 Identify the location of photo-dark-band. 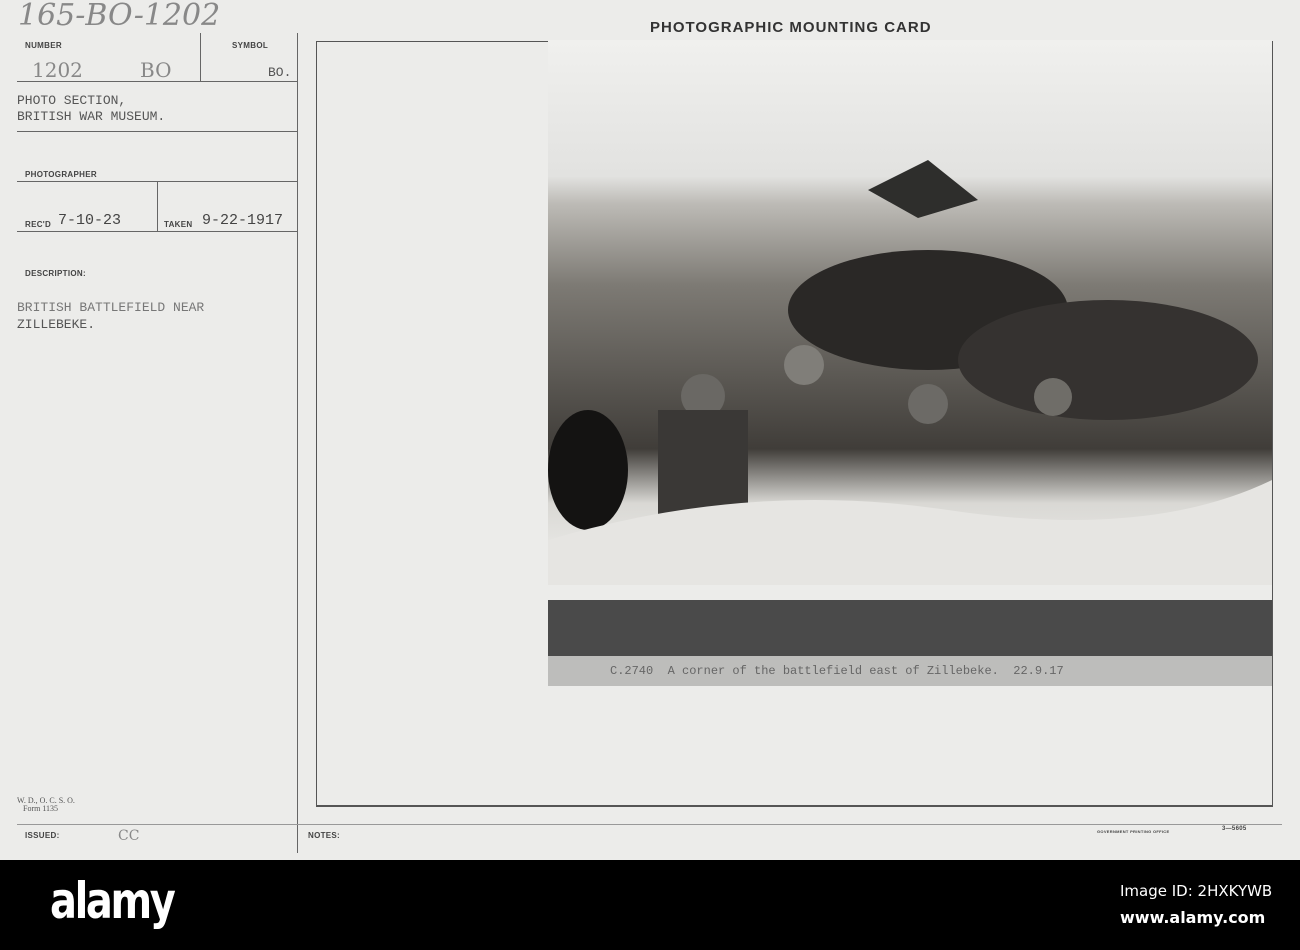
(910, 628).